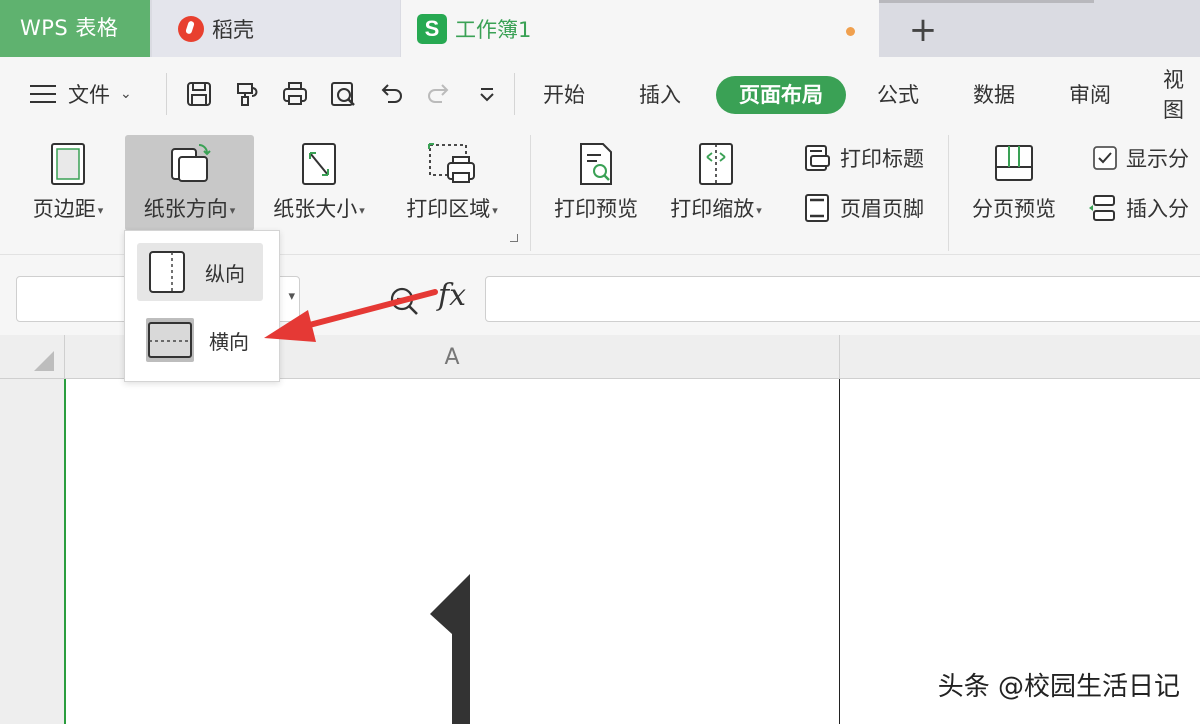 The image size is (1200, 724). What do you see at coordinates (64, 209) in the screenshot?
I see `margins-label: 页边距` at bounding box center [64, 209].